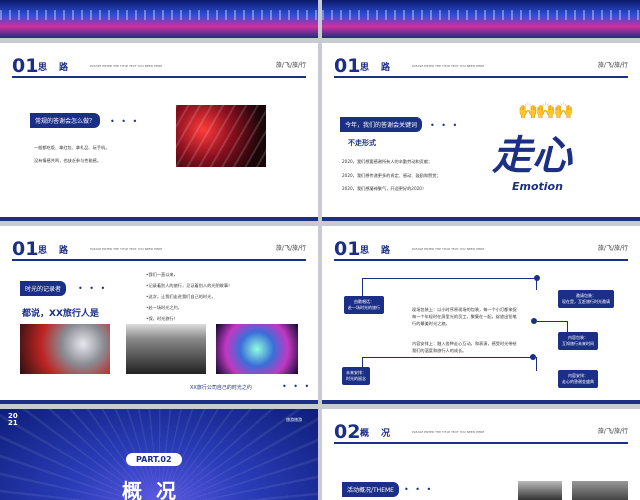  I want to click on photo-singer, so click(65, 349).